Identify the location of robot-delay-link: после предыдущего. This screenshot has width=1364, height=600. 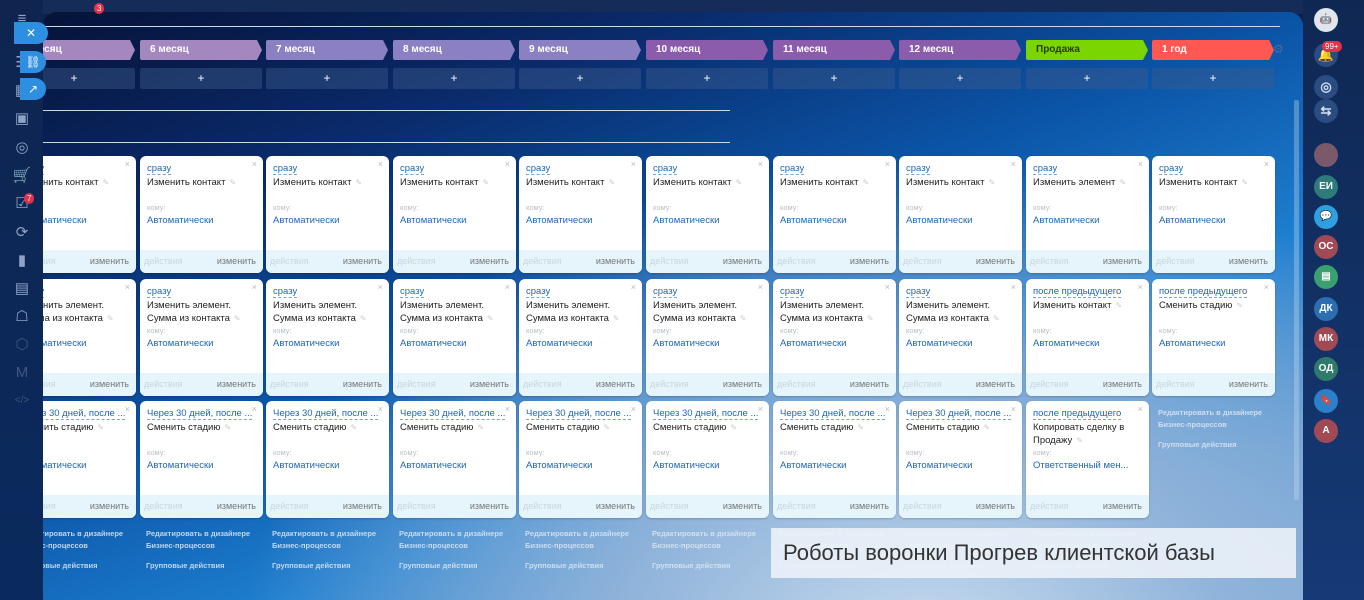
(1077, 292).